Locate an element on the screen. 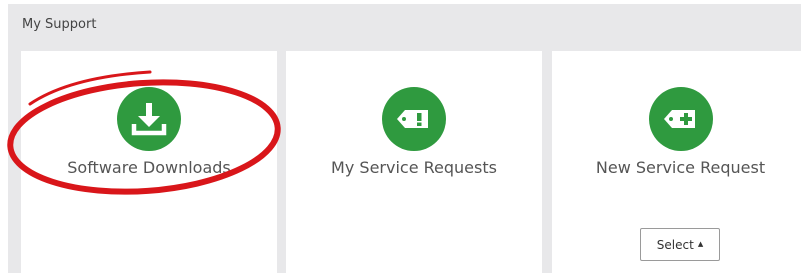 The image size is (801, 277). select-button: Select ▲ is located at coordinates (680, 244).